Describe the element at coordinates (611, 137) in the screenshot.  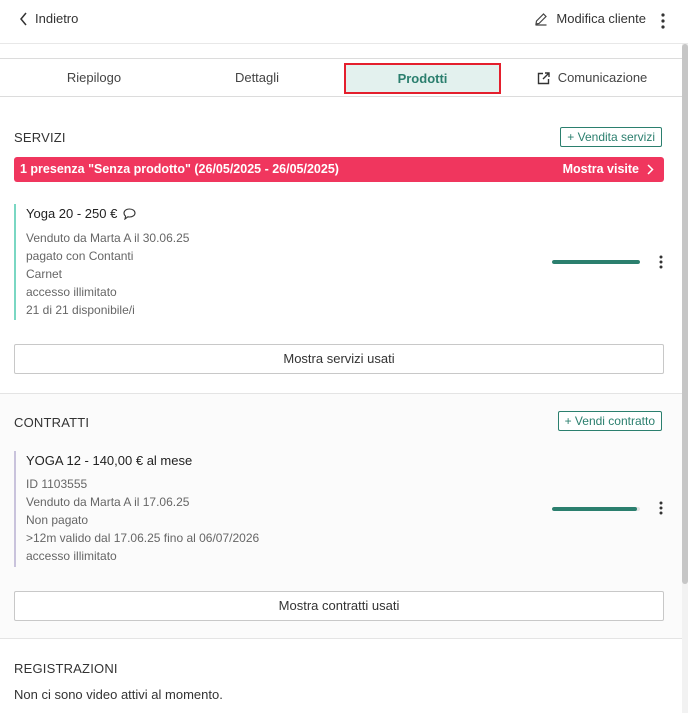
I see `sell-services-button: + Vendita servizi` at that location.